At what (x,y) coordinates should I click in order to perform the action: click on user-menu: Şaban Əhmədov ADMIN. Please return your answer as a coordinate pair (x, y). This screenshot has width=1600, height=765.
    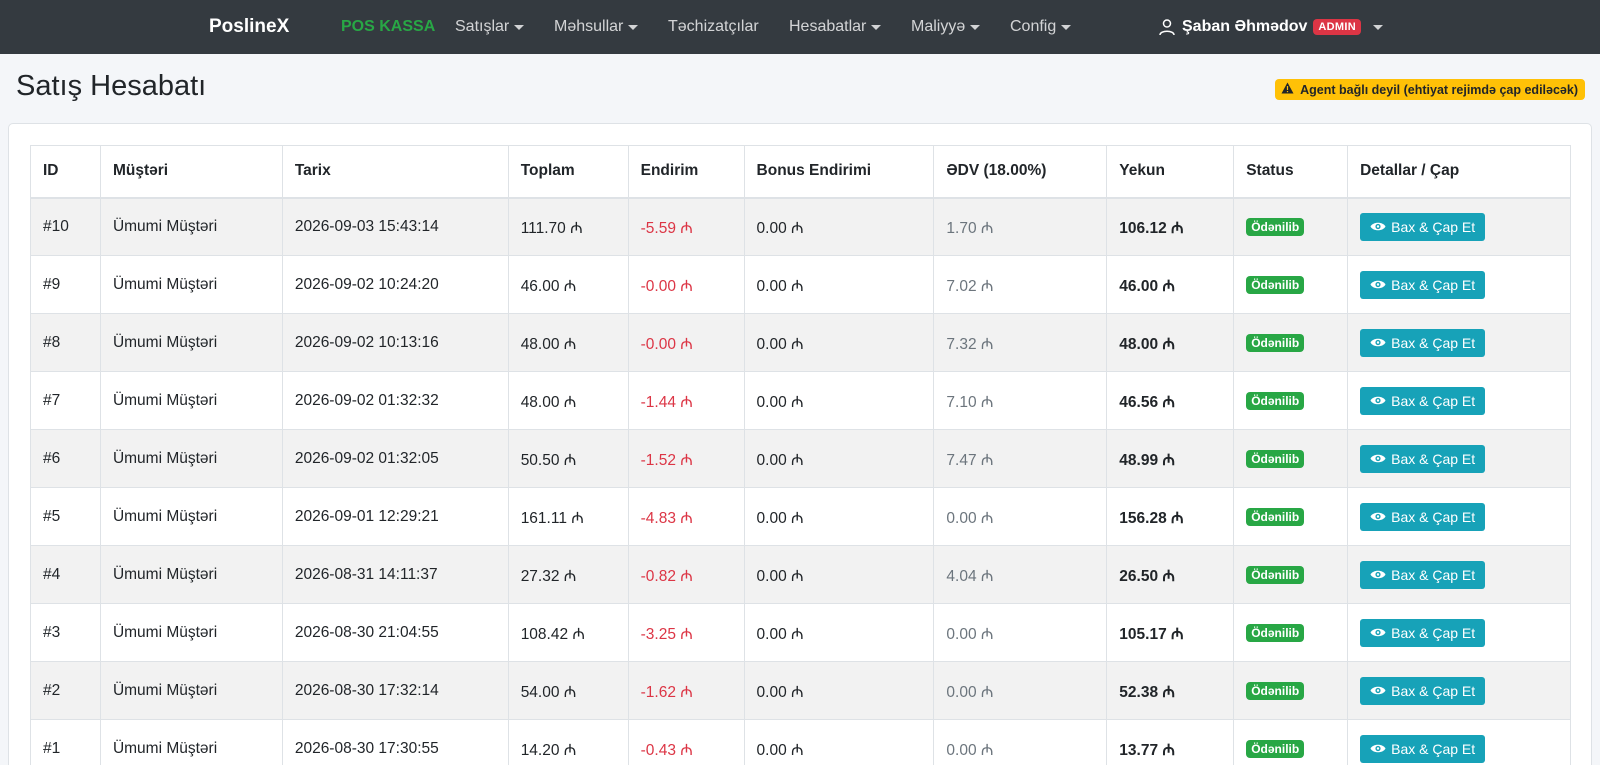
    Looking at the image, I should click on (1270, 27).